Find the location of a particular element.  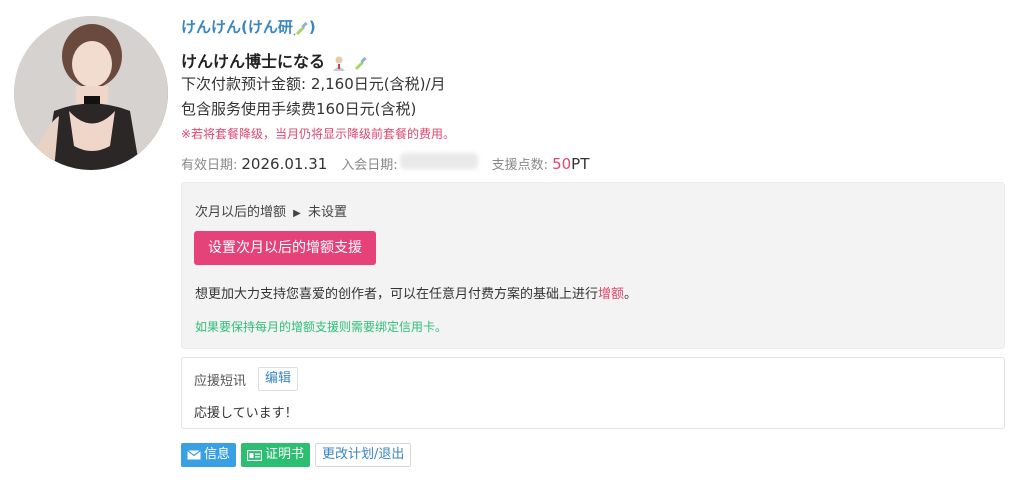

plan-title-text: けんけん博士になる is located at coordinates (253, 61).